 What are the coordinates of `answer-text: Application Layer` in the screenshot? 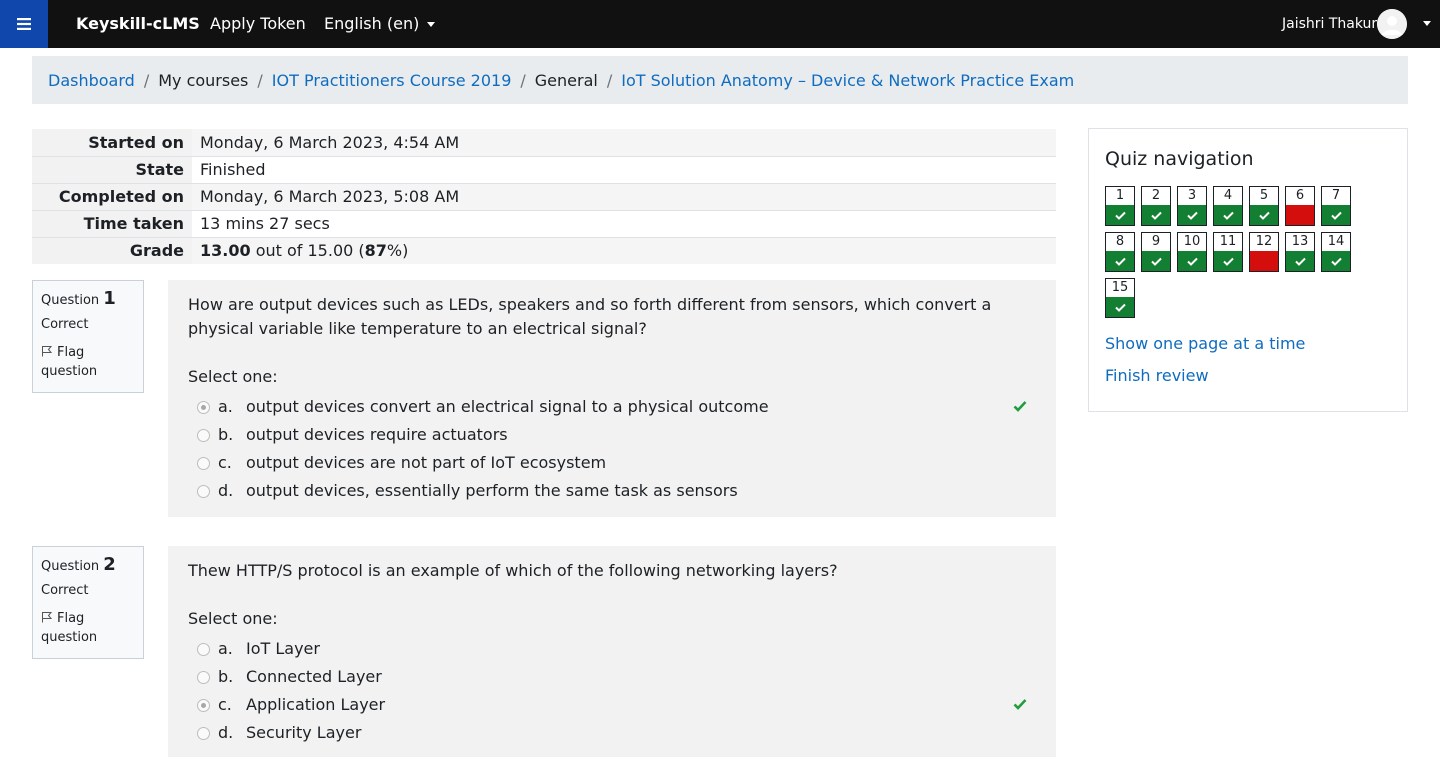 It's located at (316, 704).